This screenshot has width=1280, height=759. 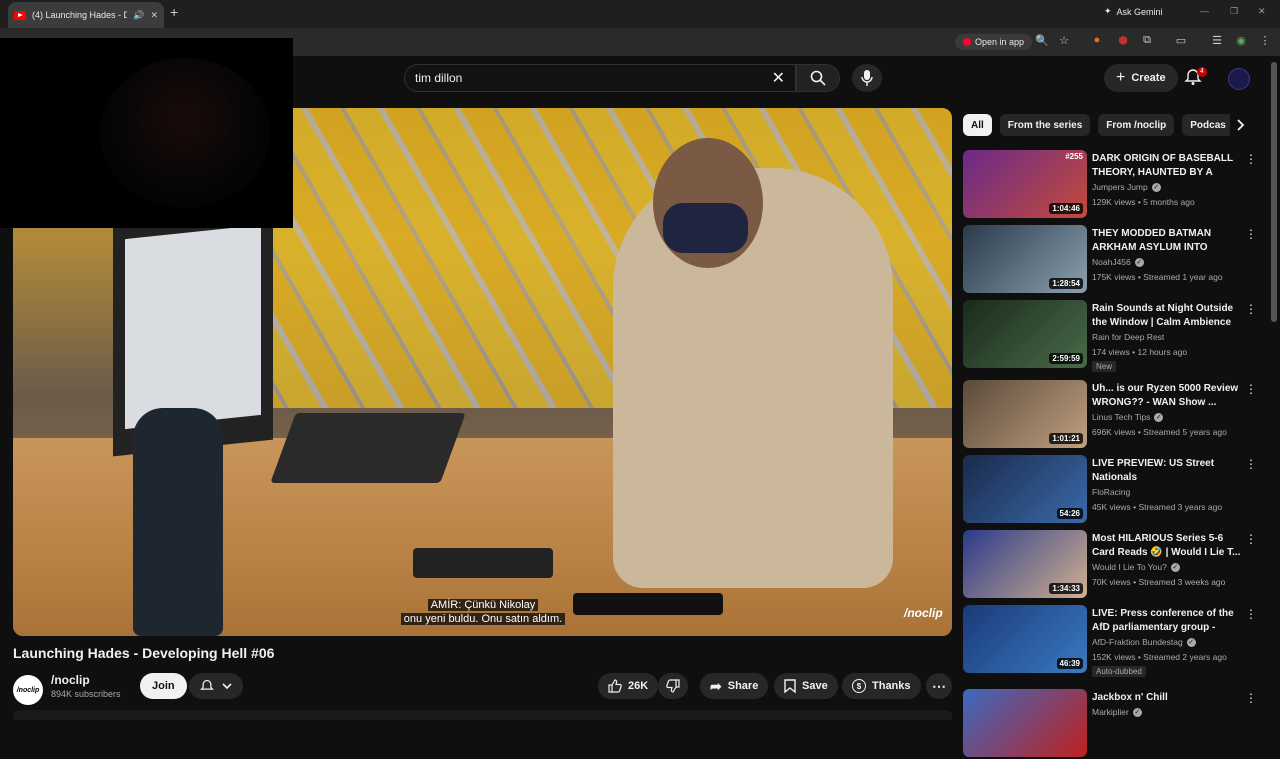 What do you see at coordinates (1208, 125) in the screenshot?
I see `chip-podcasts: Podcas` at bounding box center [1208, 125].